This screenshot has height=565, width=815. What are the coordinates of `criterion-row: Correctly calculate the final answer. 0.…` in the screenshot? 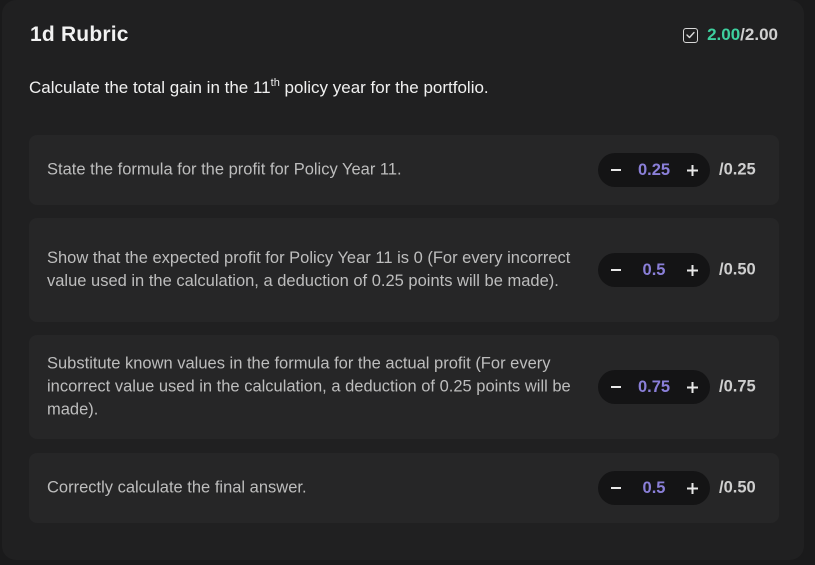 It's located at (404, 488).